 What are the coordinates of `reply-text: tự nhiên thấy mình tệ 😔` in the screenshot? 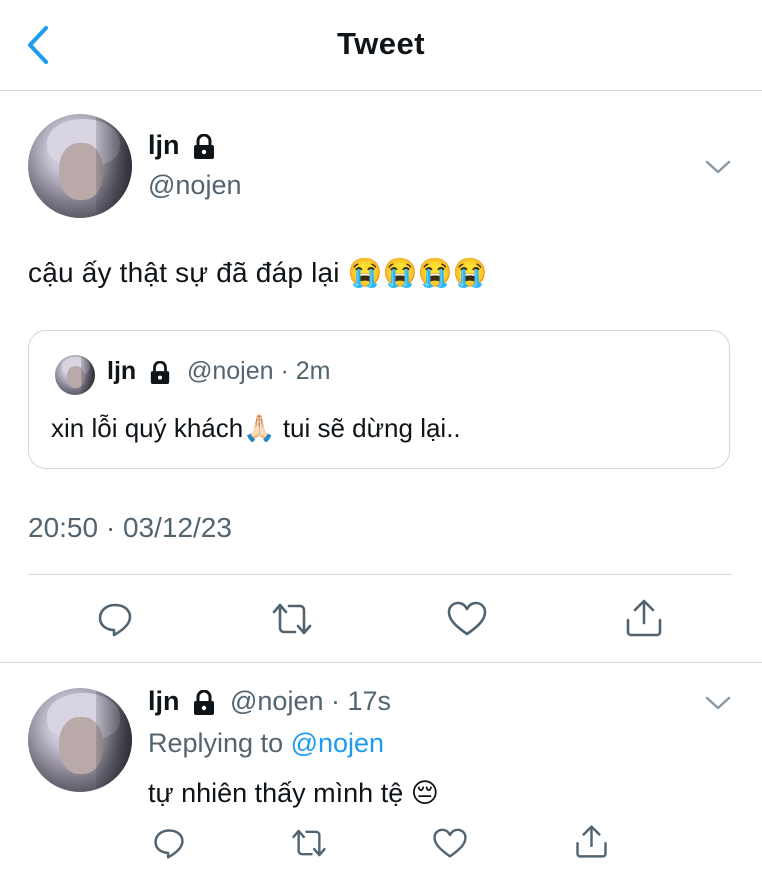 It's located at (293, 793).